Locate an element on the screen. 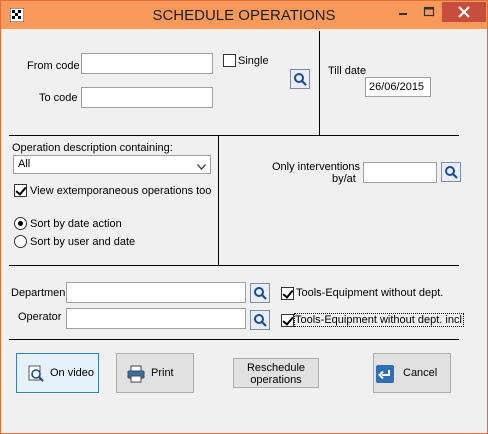 This screenshot has height=434, width=488. department-search-button is located at coordinates (260, 293).